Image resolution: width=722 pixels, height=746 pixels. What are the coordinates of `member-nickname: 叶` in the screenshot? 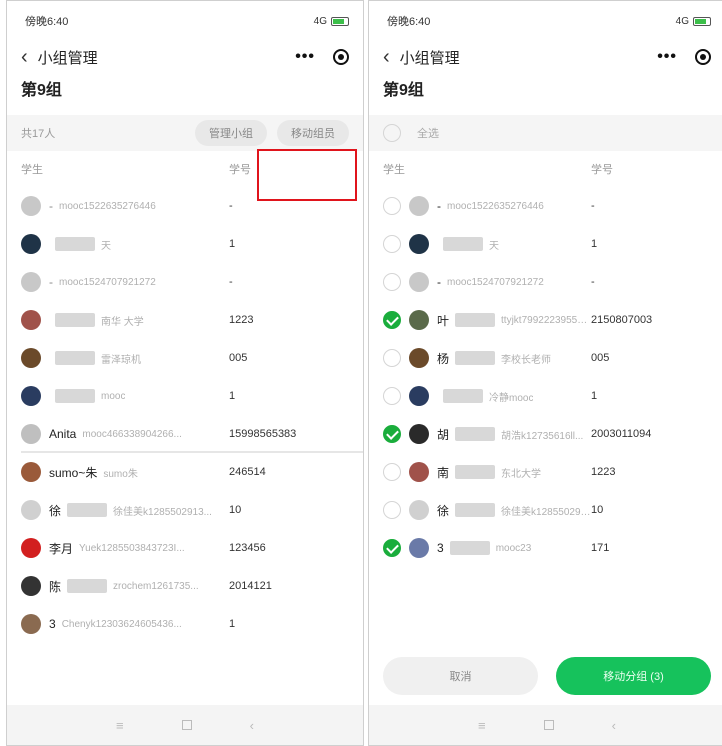 It's located at (443, 320).